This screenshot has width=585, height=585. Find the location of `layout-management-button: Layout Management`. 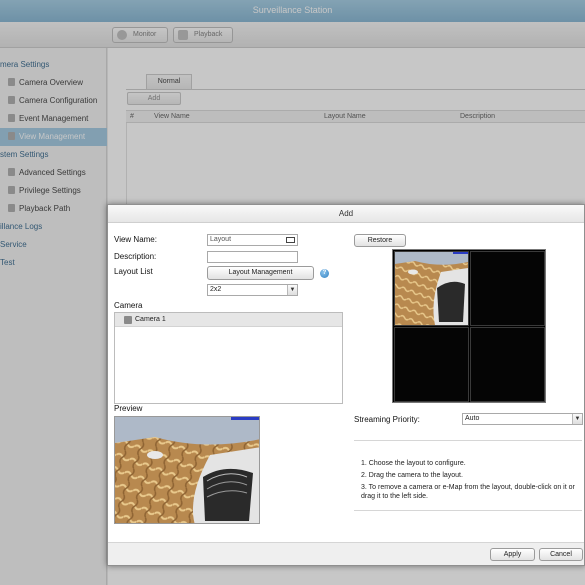

layout-management-button: Layout Management is located at coordinates (260, 273).